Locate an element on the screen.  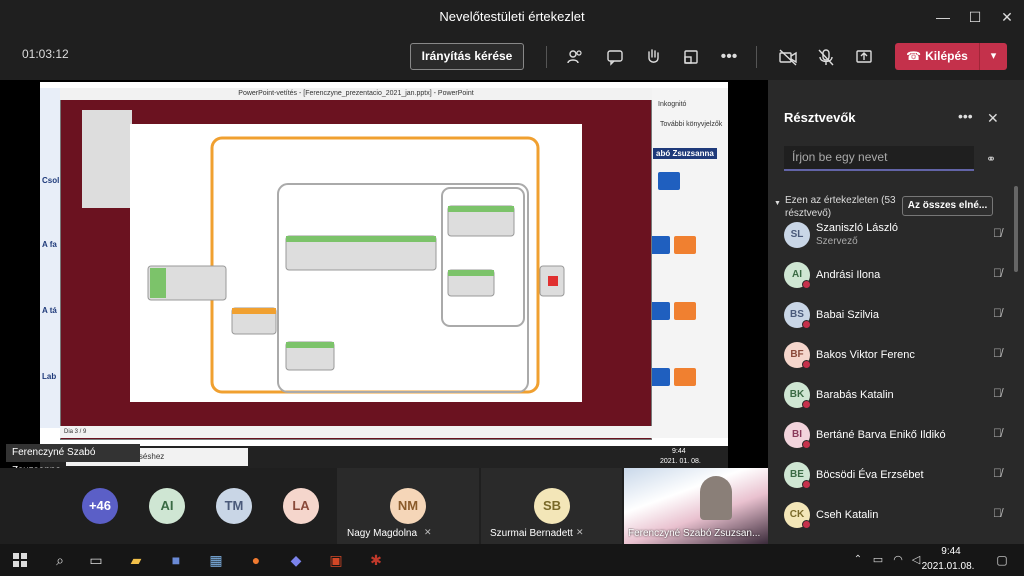
name-tag: abó Zsuzsanna is located at coordinates (685, 153).